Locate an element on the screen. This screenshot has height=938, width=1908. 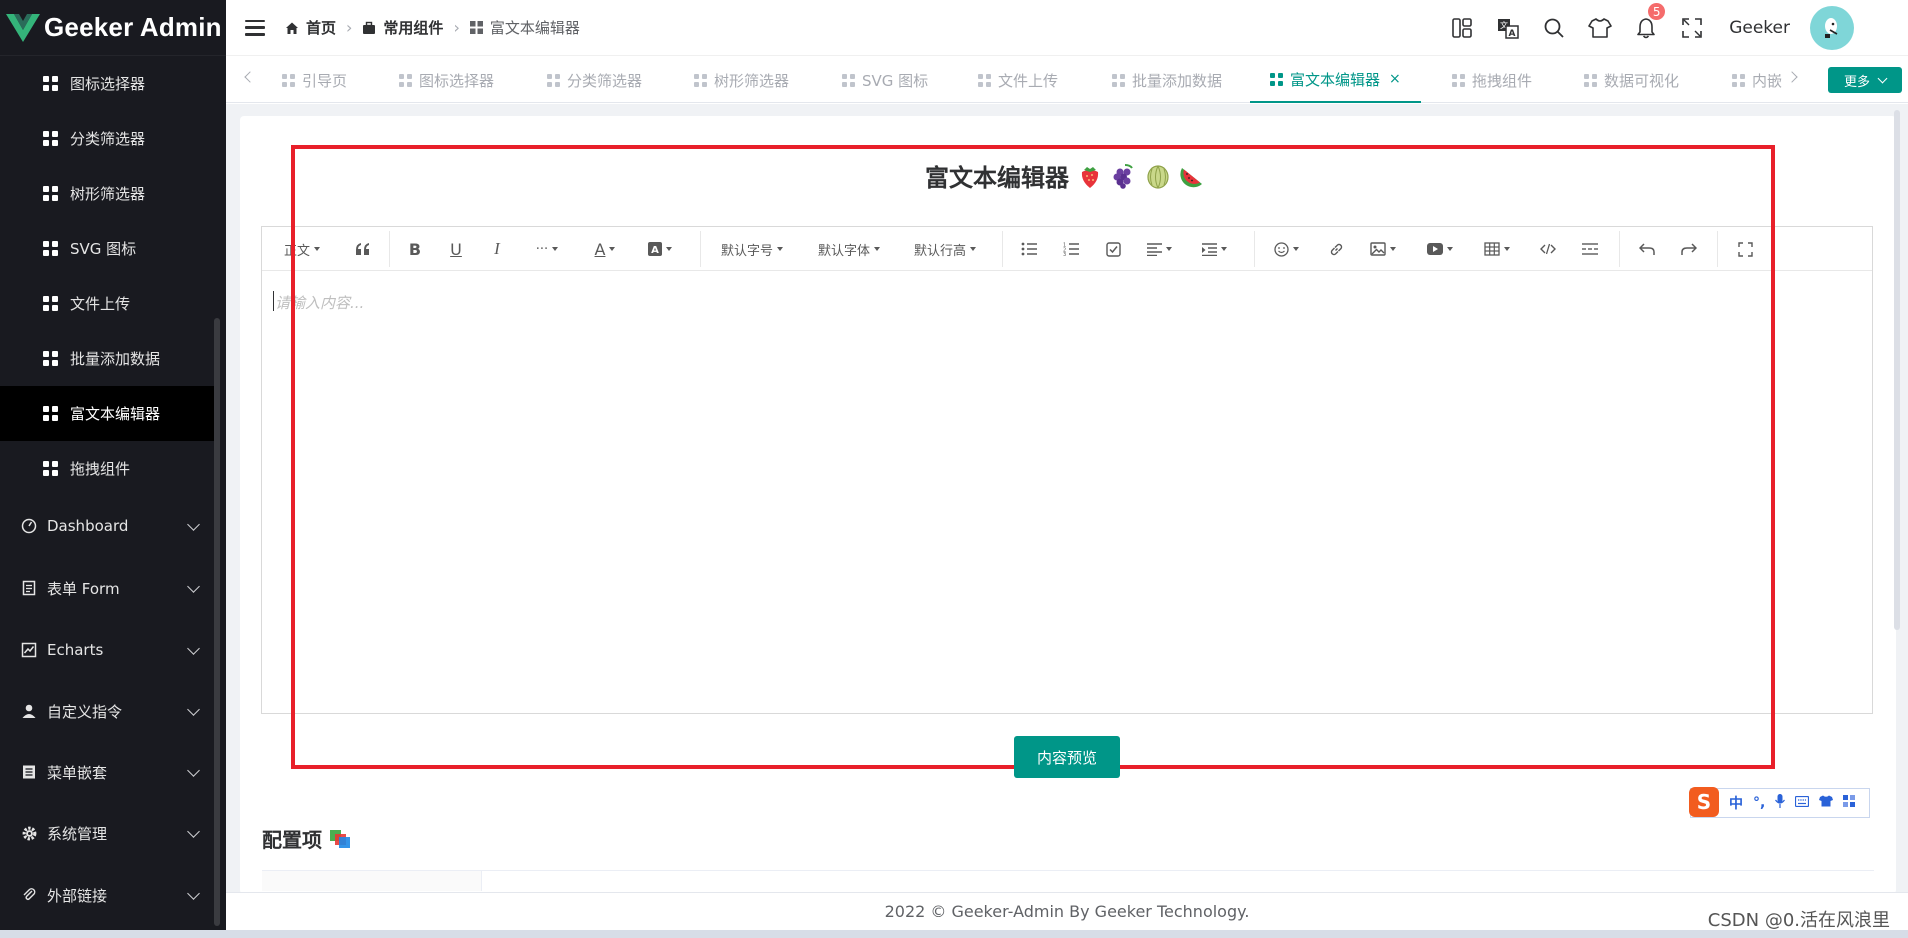
tab-icon-selector: 图标选择器 is located at coordinates (446, 80).